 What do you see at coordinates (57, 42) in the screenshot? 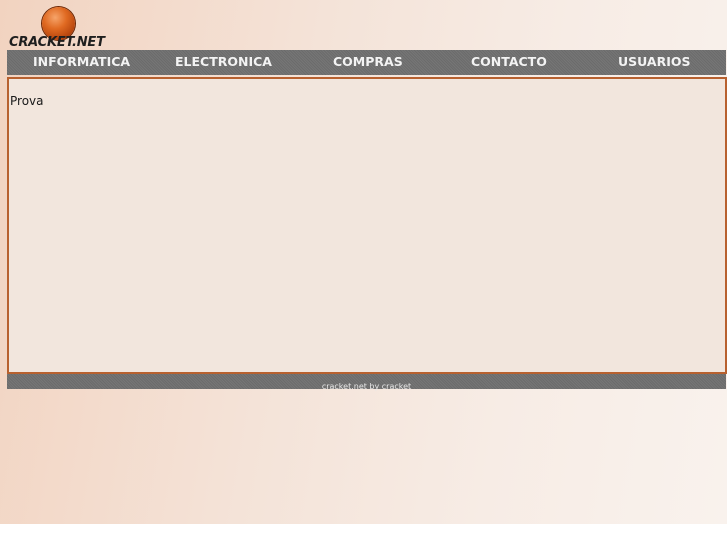
I see `logo-text: CRACKET.NET` at bounding box center [57, 42].